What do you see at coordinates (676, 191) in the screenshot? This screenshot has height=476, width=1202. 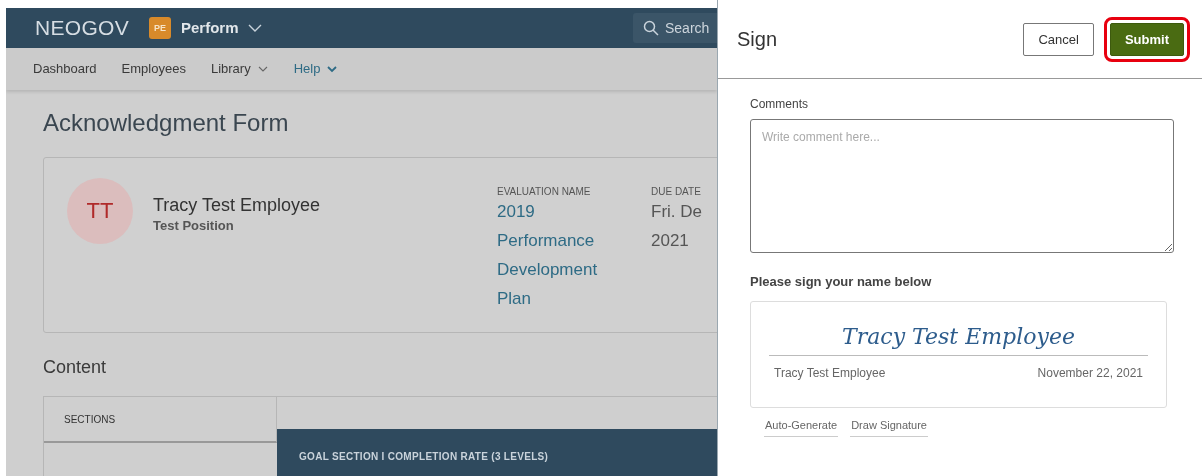 I see `field-label: DUE DATE` at bounding box center [676, 191].